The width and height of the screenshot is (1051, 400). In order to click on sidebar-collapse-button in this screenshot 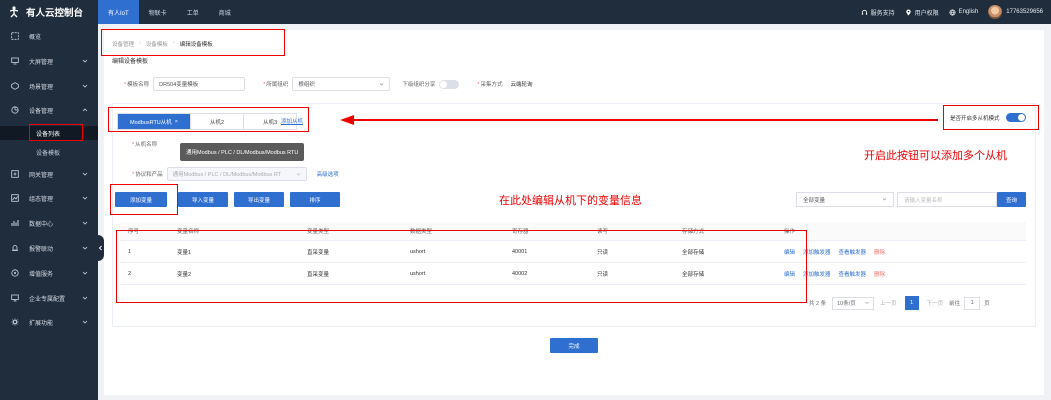, I will do `click(100, 248)`.